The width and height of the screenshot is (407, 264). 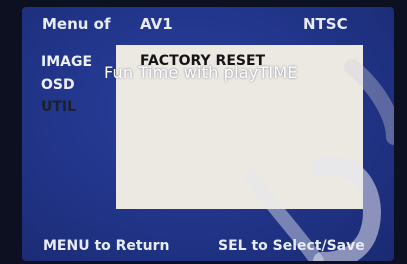 What do you see at coordinates (106, 246) in the screenshot?
I see `footer-hint-return: MENU to Return` at bounding box center [106, 246].